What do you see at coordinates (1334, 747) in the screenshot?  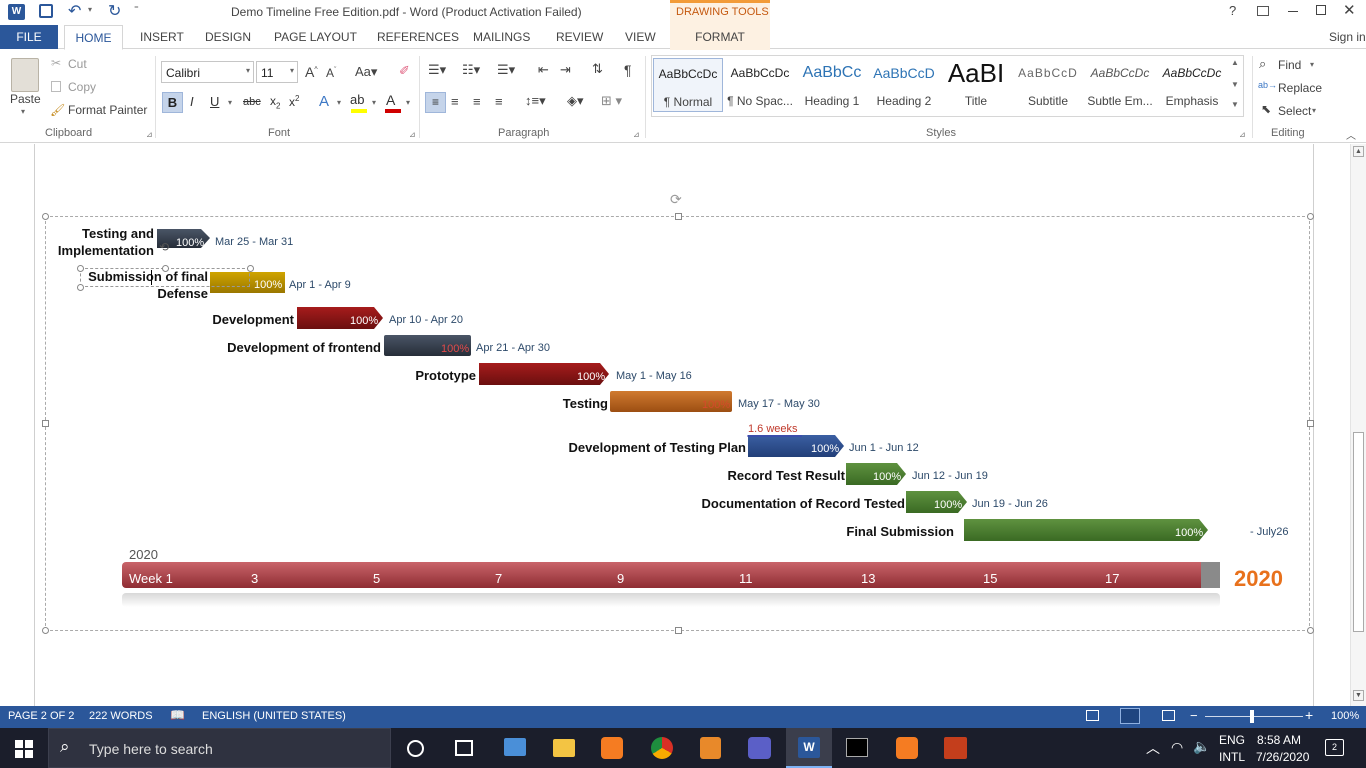 I see `notifications-icon: 2` at bounding box center [1334, 747].